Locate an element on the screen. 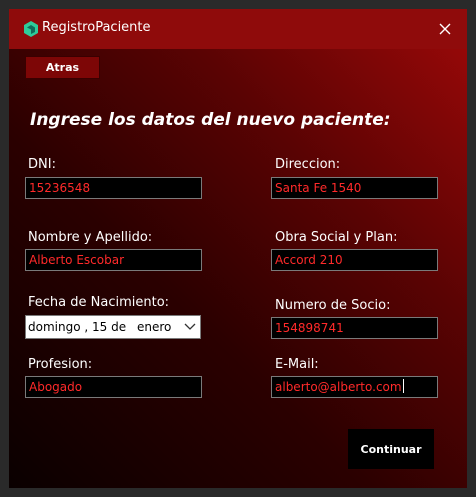 The width and height of the screenshot is (476, 497). obra-social-field: Accord 210 is located at coordinates (354, 260).